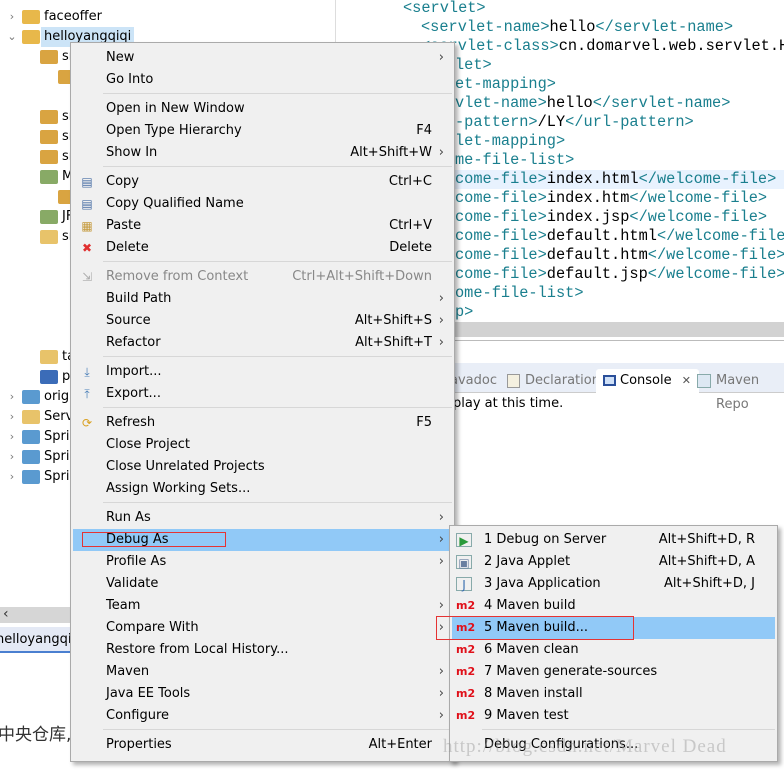  Describe the element at coordinates (393, 342) in the screenshot. I see `shortcut-label: Alt+Shift+T` at that location.